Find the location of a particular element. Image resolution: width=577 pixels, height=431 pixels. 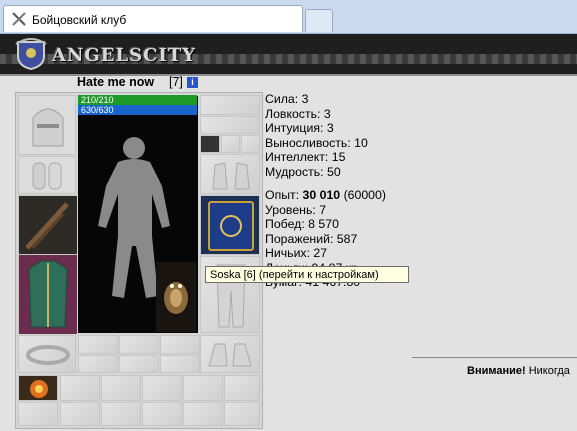

weapon-crutch-icon is located at coordinates (48, 225).